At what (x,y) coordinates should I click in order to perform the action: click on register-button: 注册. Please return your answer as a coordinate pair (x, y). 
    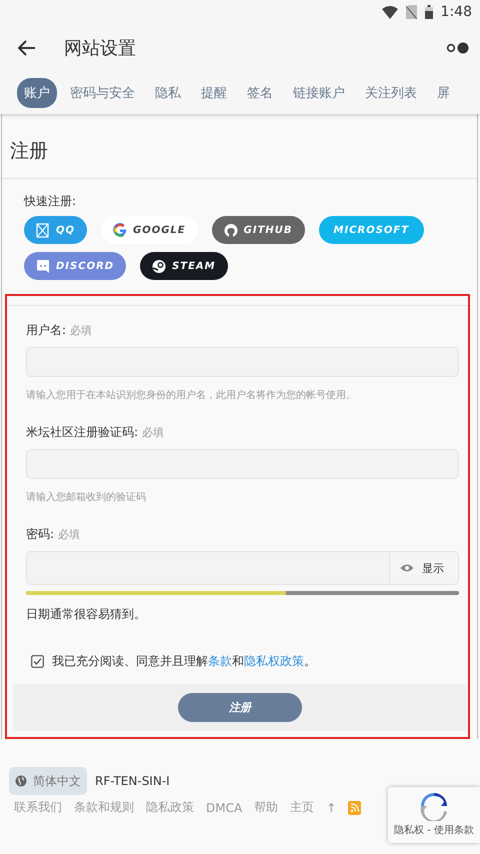
    Looking at the image, I should click on (240, 707).